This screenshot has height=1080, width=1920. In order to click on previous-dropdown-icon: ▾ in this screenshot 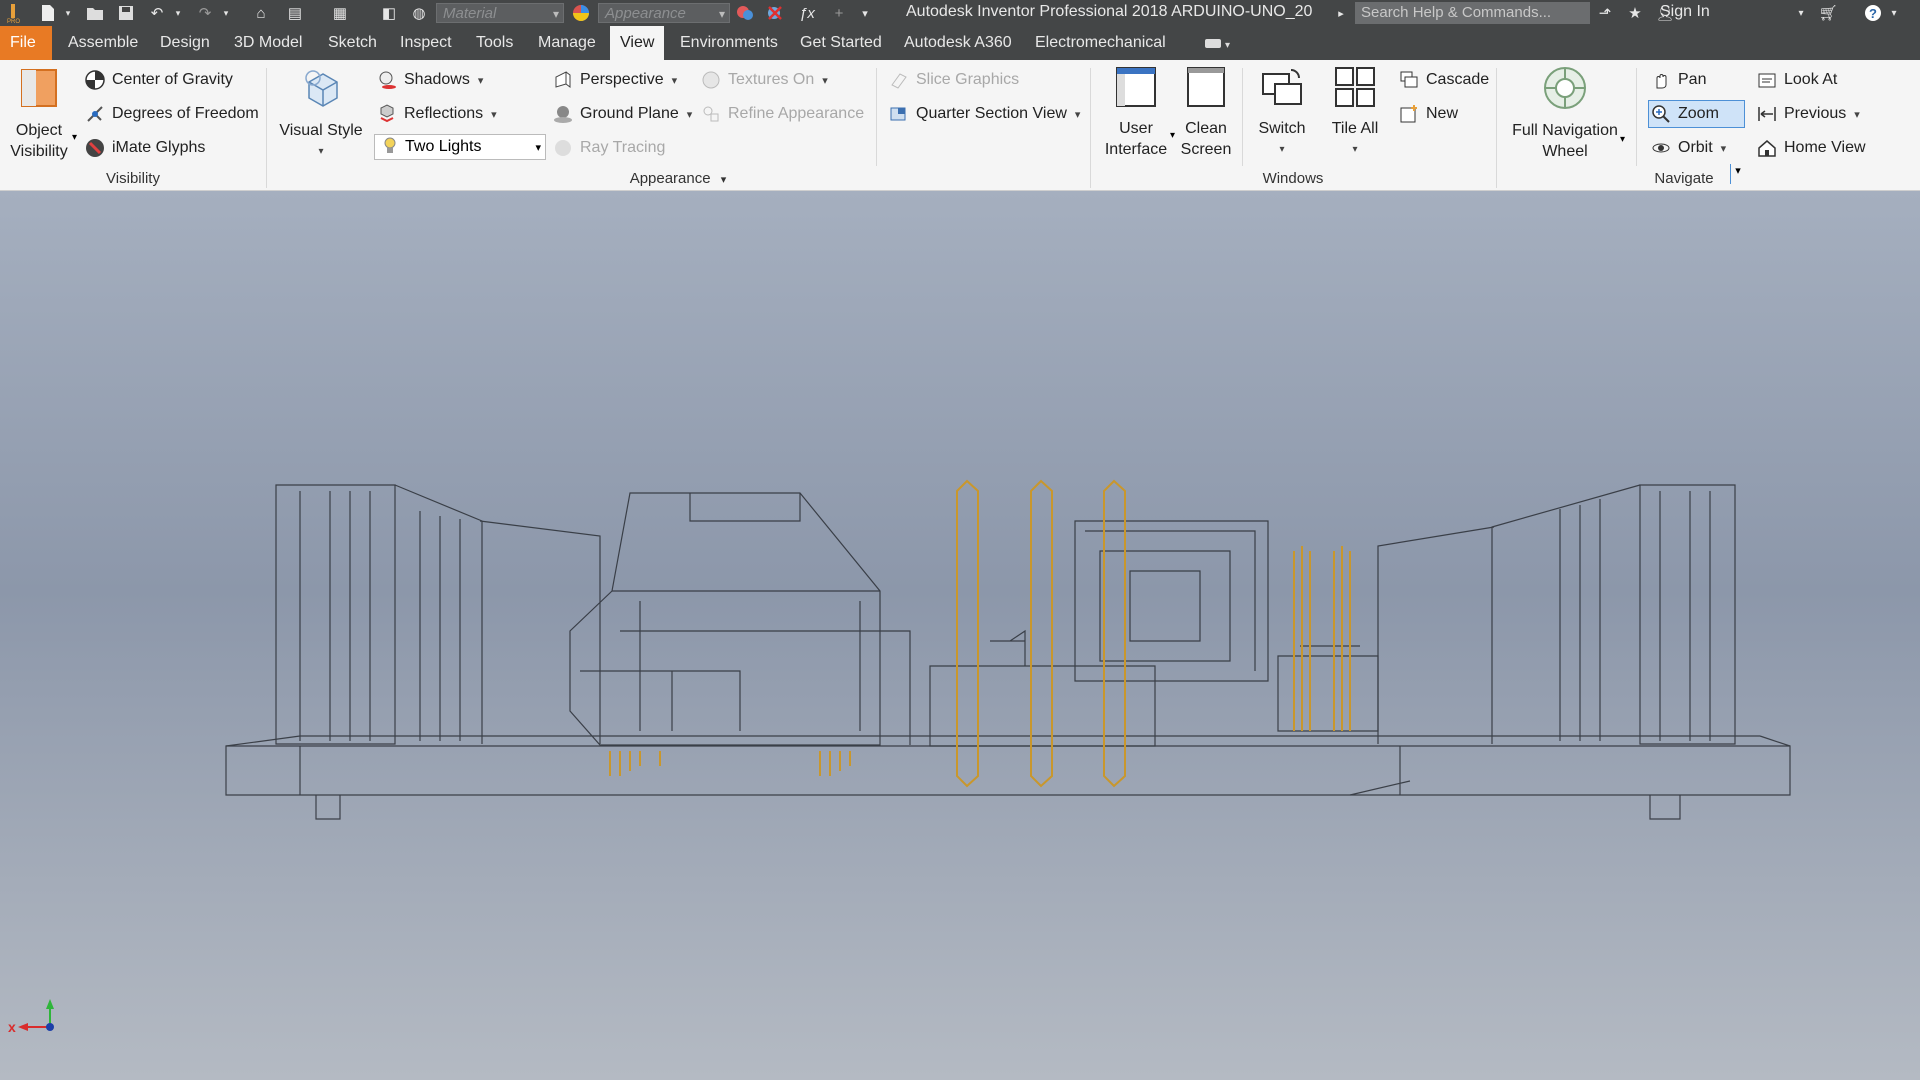, I will do `click(1857, 114)`.